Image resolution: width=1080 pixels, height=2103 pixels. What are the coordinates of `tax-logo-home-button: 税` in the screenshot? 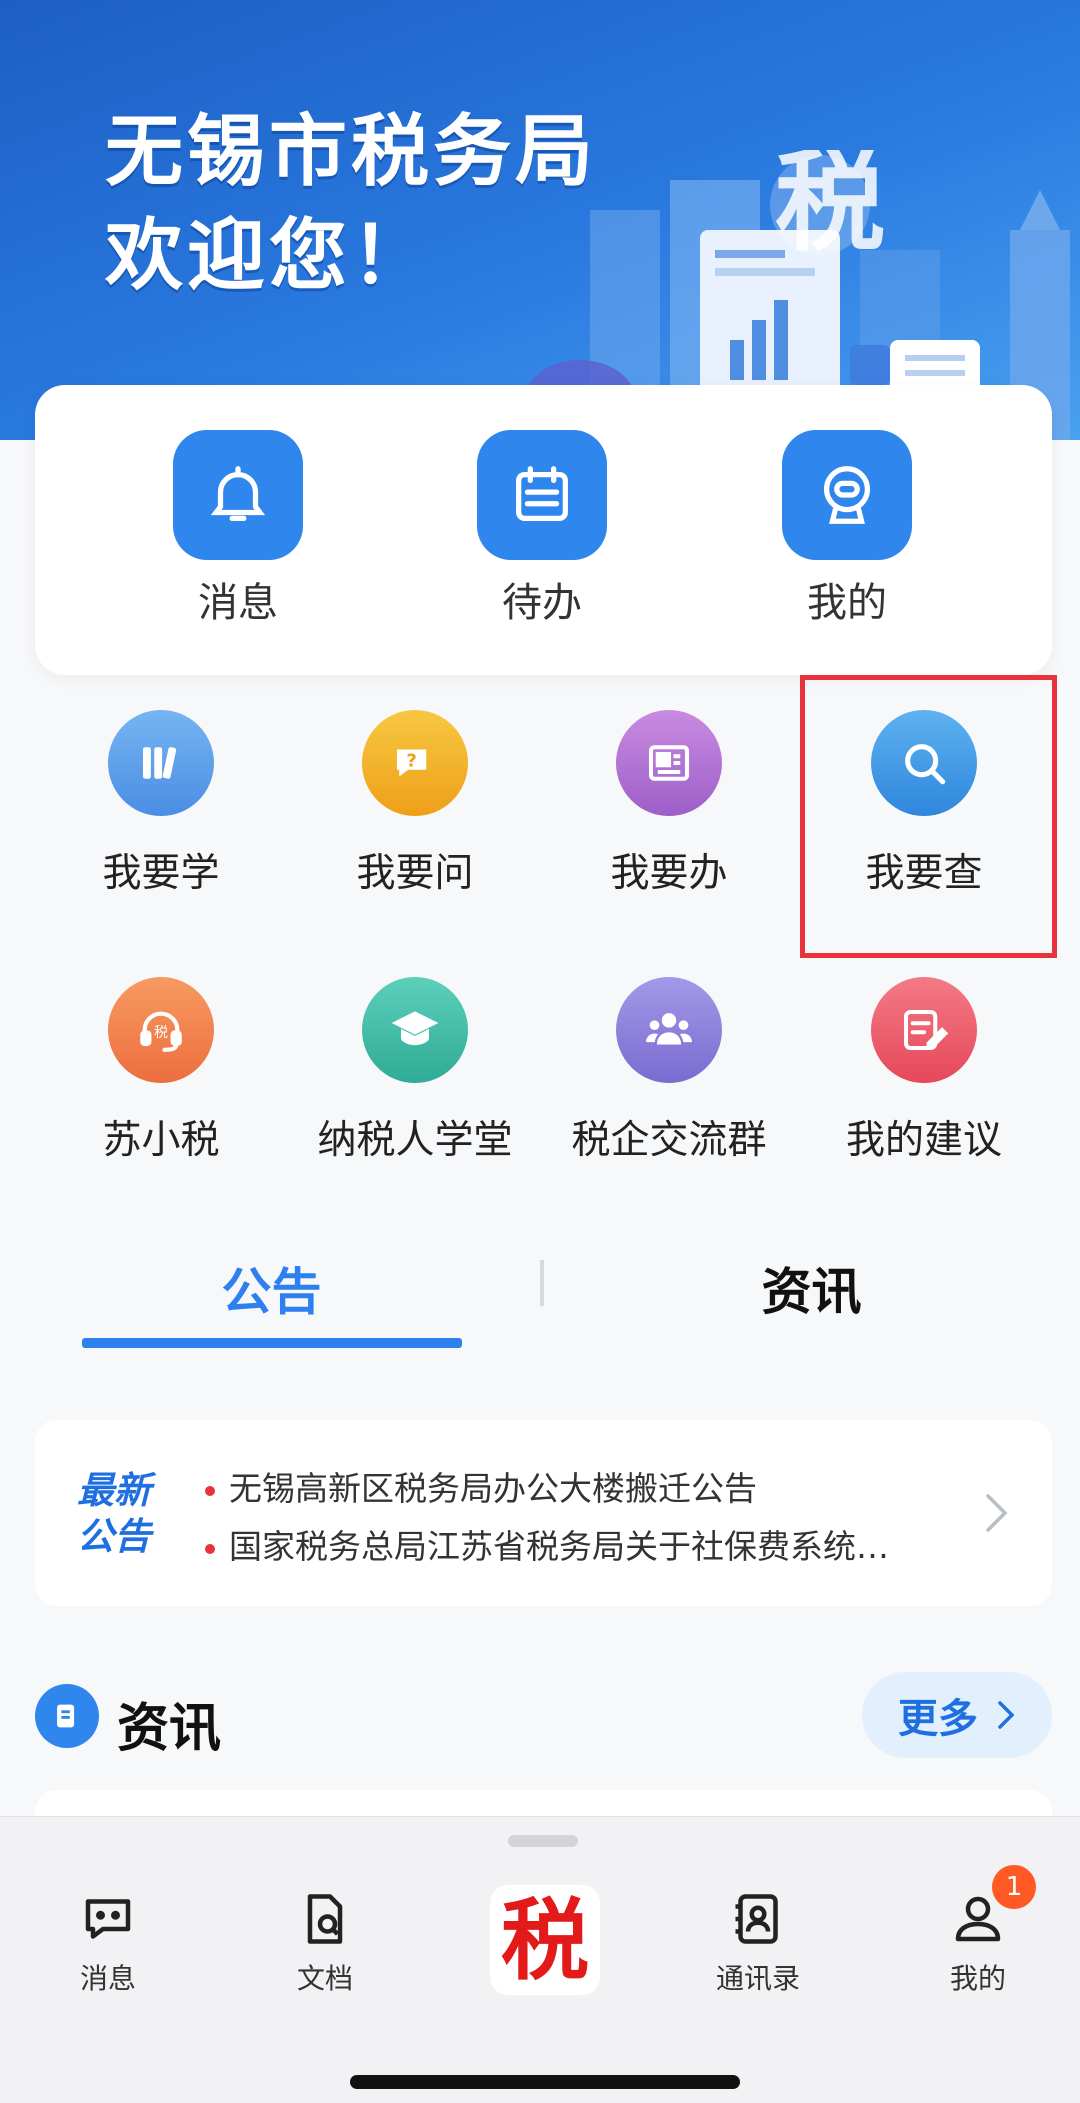 It's located at (545, 1940).